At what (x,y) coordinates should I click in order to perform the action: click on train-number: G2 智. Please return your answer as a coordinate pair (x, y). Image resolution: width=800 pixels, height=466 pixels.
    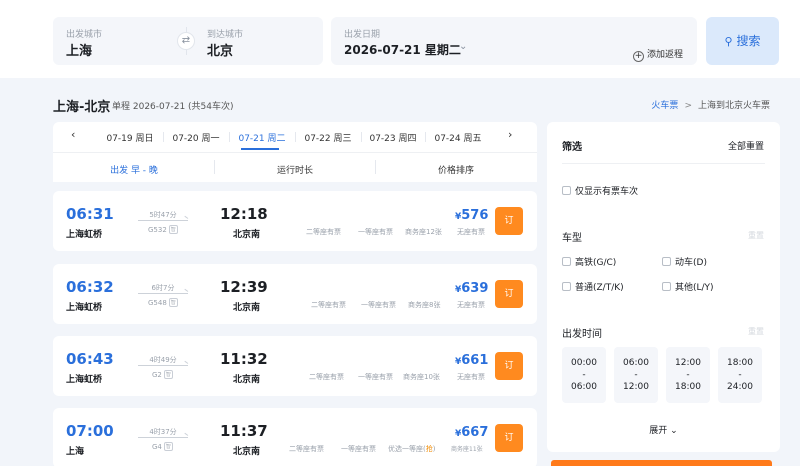
    Looking at the image, I should click on (162, 374).